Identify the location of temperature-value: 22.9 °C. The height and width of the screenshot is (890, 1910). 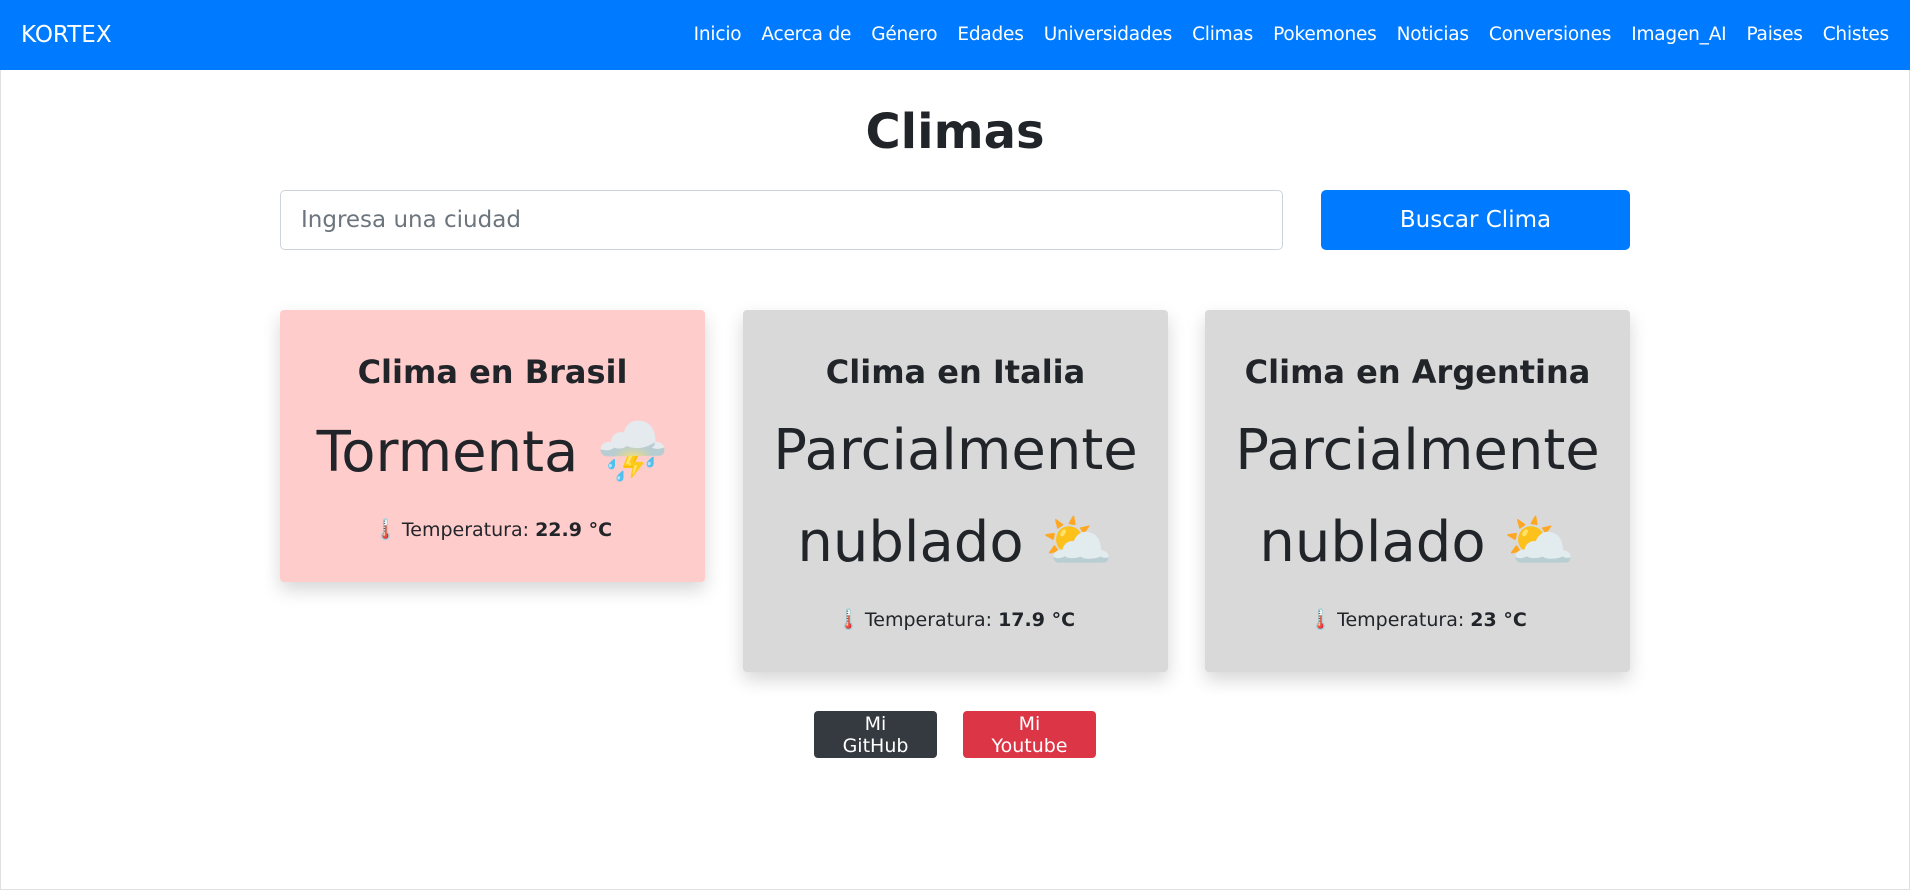
(574, 530).